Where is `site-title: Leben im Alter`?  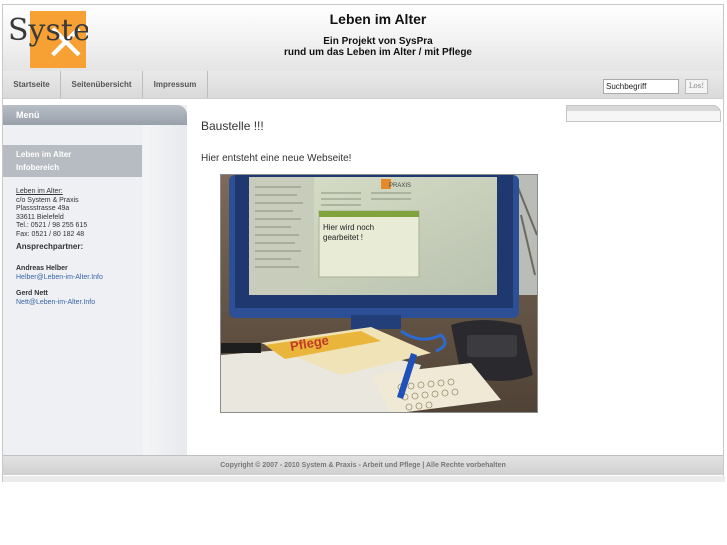 site-title: Leben im Alter is located at coordinates (378, 19).